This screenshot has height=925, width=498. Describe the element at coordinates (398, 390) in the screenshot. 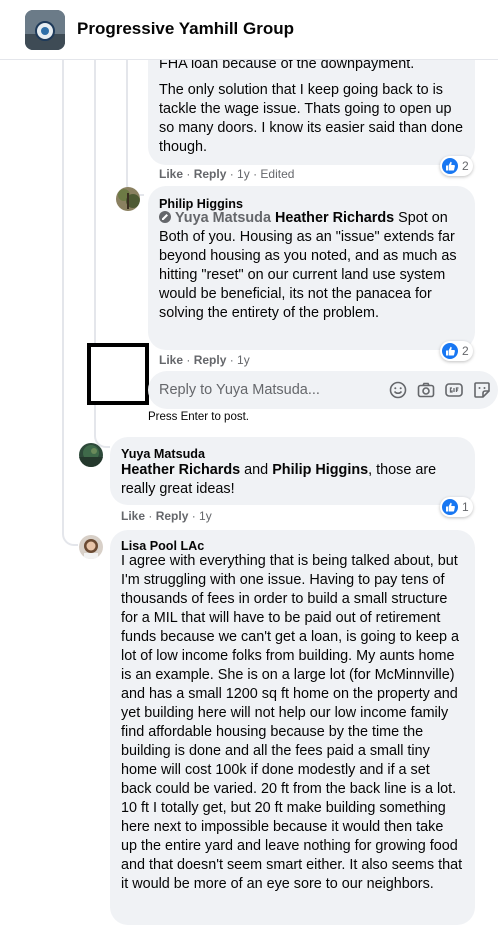

I see `emoji-icon` at that location.